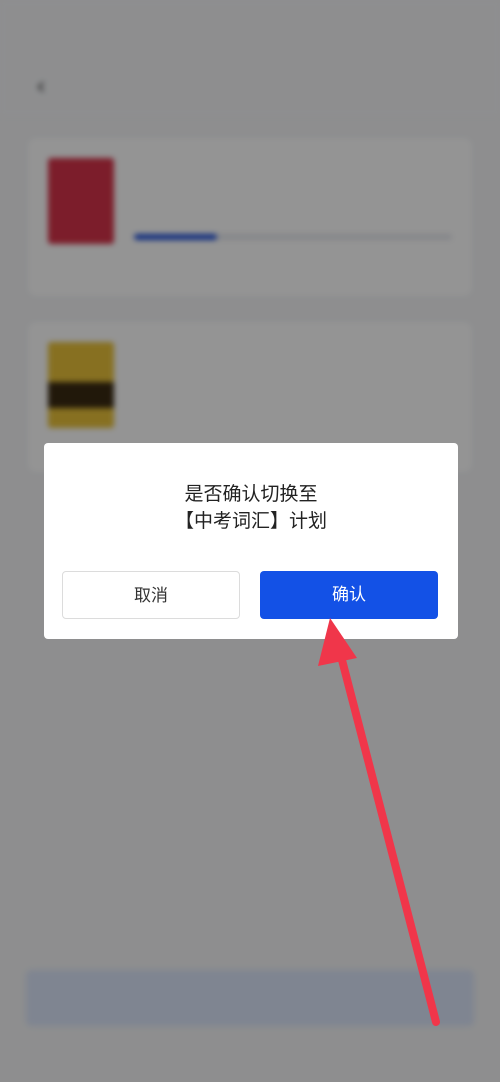  Describe the element at coordinates (250, 521) in the screenshot. I see `dialog-message-line2: 【中考词汇】计划` at that location.